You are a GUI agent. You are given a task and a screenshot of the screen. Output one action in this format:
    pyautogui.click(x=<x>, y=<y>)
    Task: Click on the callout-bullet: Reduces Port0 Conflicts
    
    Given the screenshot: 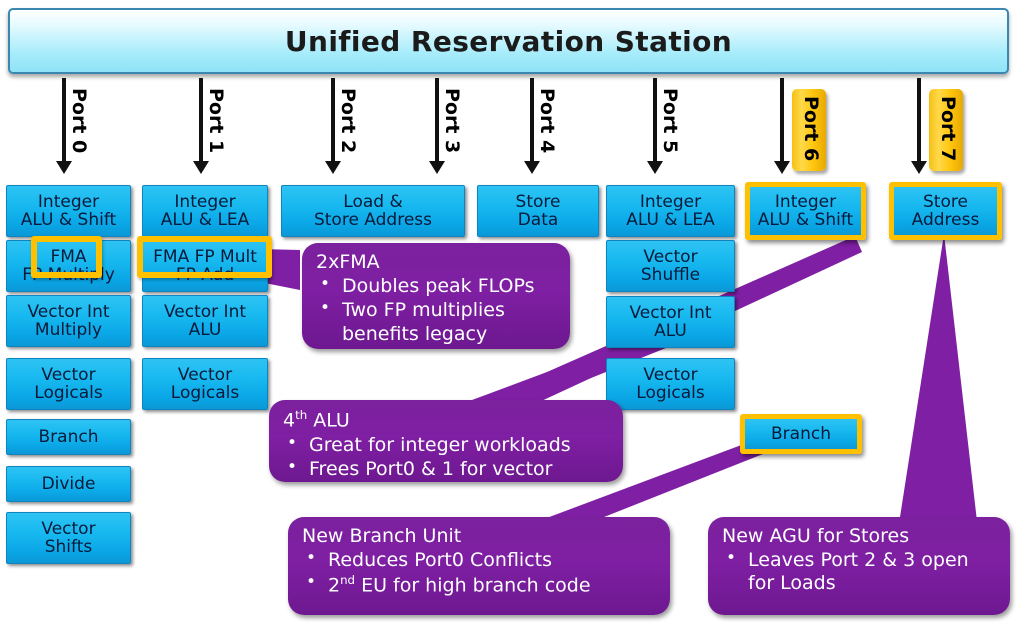 What is the action you would take?
    pyautogui.click(x=480, y=560)
    